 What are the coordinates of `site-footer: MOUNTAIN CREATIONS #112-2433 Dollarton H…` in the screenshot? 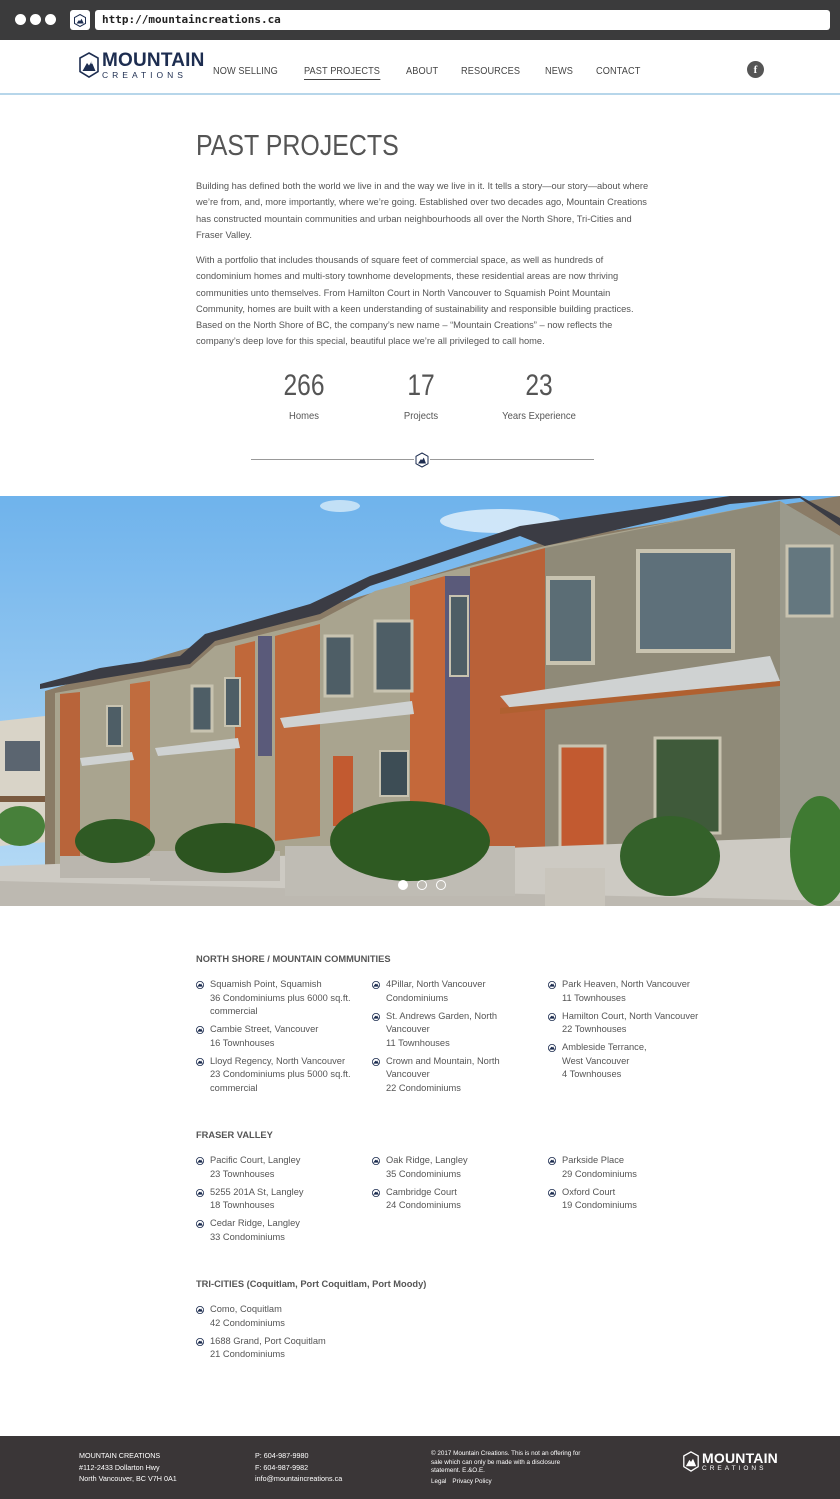 It's located at (420, 1467).